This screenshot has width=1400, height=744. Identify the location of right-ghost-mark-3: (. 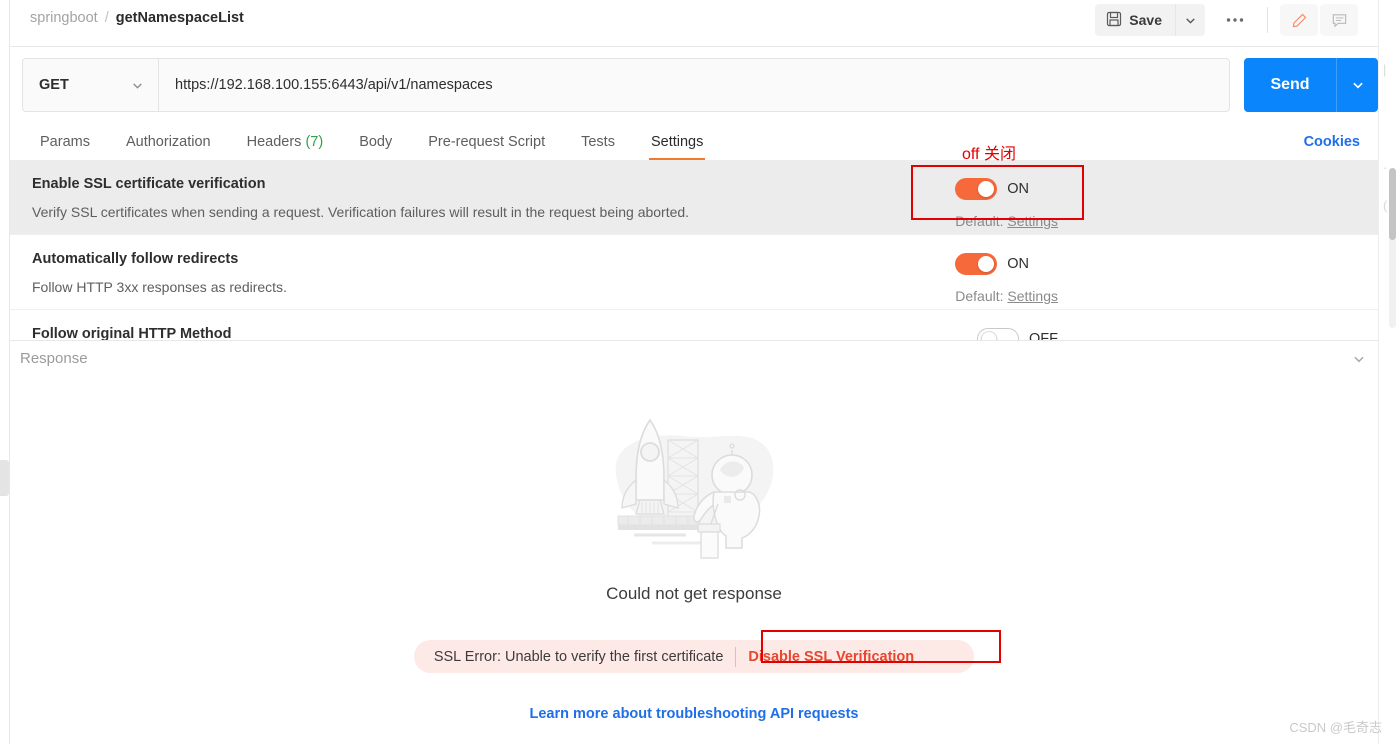
(1385, 205).